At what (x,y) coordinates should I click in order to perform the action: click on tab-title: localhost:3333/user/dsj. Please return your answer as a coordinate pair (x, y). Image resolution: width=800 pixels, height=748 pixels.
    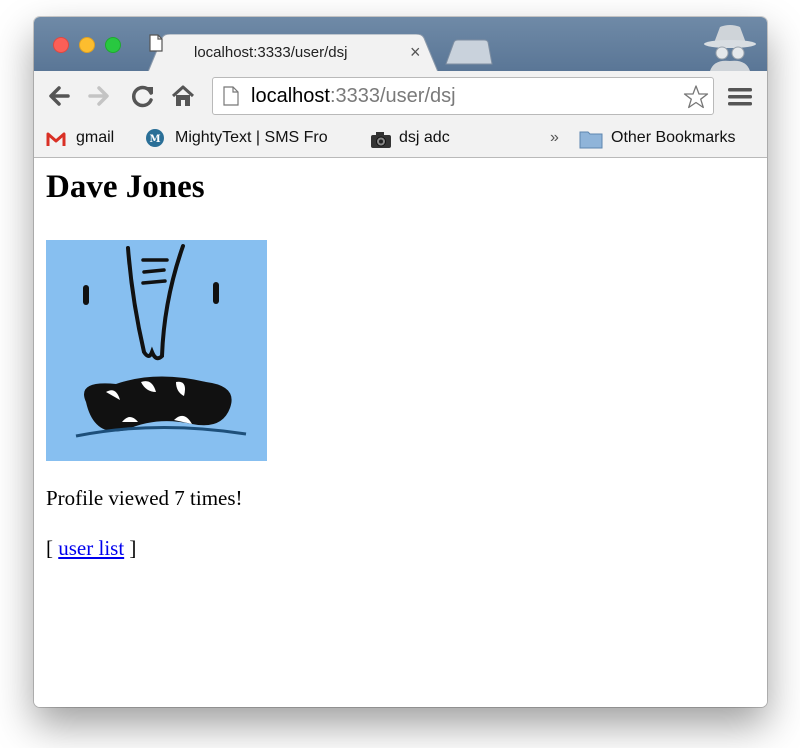
    Looking at the image, I should click on (271, 52).